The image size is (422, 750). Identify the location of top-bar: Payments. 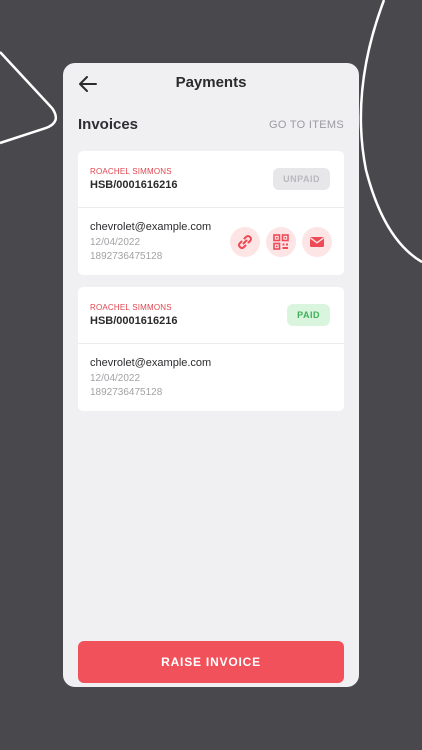
(211, 83).